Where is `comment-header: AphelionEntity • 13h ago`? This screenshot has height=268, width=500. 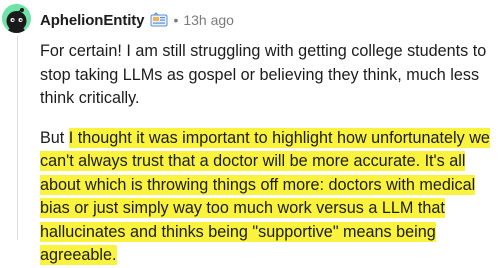 comment-header: AphelionEntity • 13h ago is located at coordinates (137, 20).